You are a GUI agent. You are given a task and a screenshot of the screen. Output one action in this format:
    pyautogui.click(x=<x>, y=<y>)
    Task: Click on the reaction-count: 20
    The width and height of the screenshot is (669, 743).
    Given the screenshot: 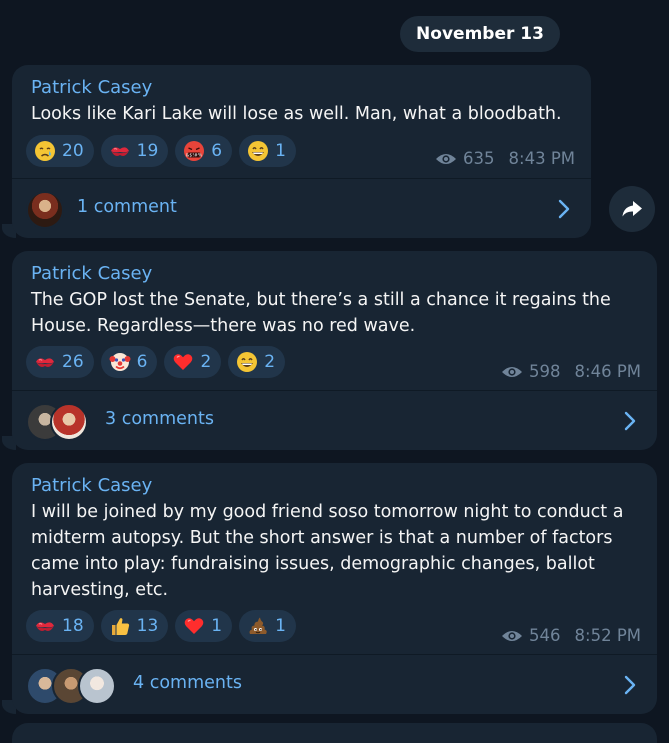 What is the action you would take?
    pyautogui.click(x=73, y=151)
    